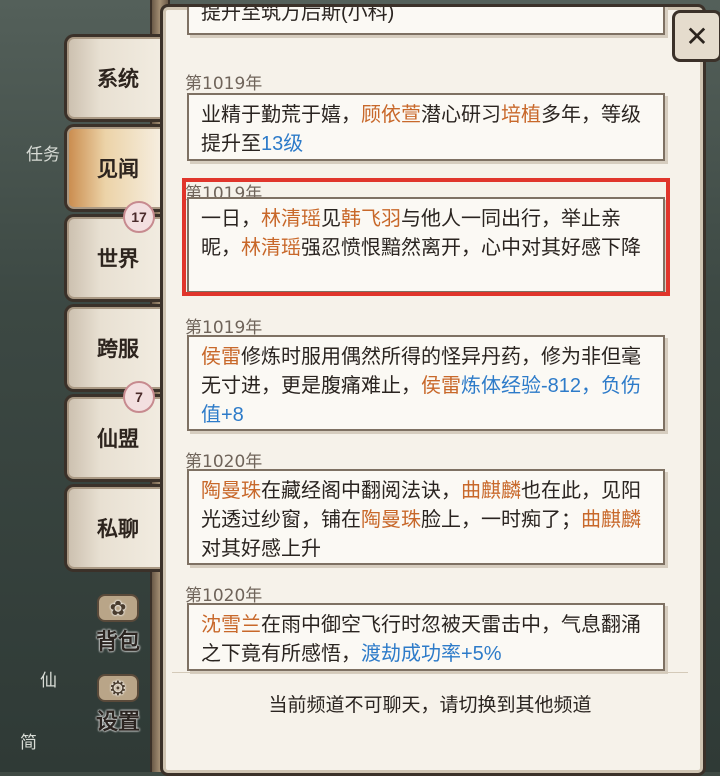  Describe the element at coordinates (426, 637) in the screenshot. I see `news-card: 沈雪兰在雨中御空飞行时忽被天雷击中，气息翻涌之下竟有所感悟，渡劫成功率+5%` at that location.